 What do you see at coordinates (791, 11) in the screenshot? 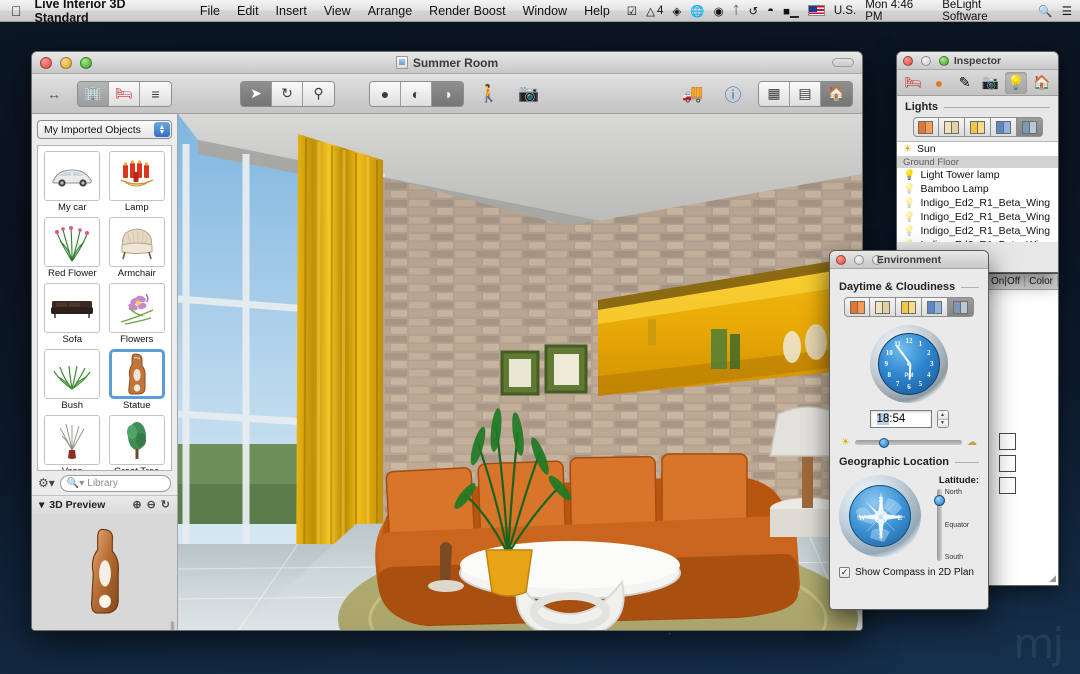
I see `battery-icon: ■▁` at bounding box center [791, 11].